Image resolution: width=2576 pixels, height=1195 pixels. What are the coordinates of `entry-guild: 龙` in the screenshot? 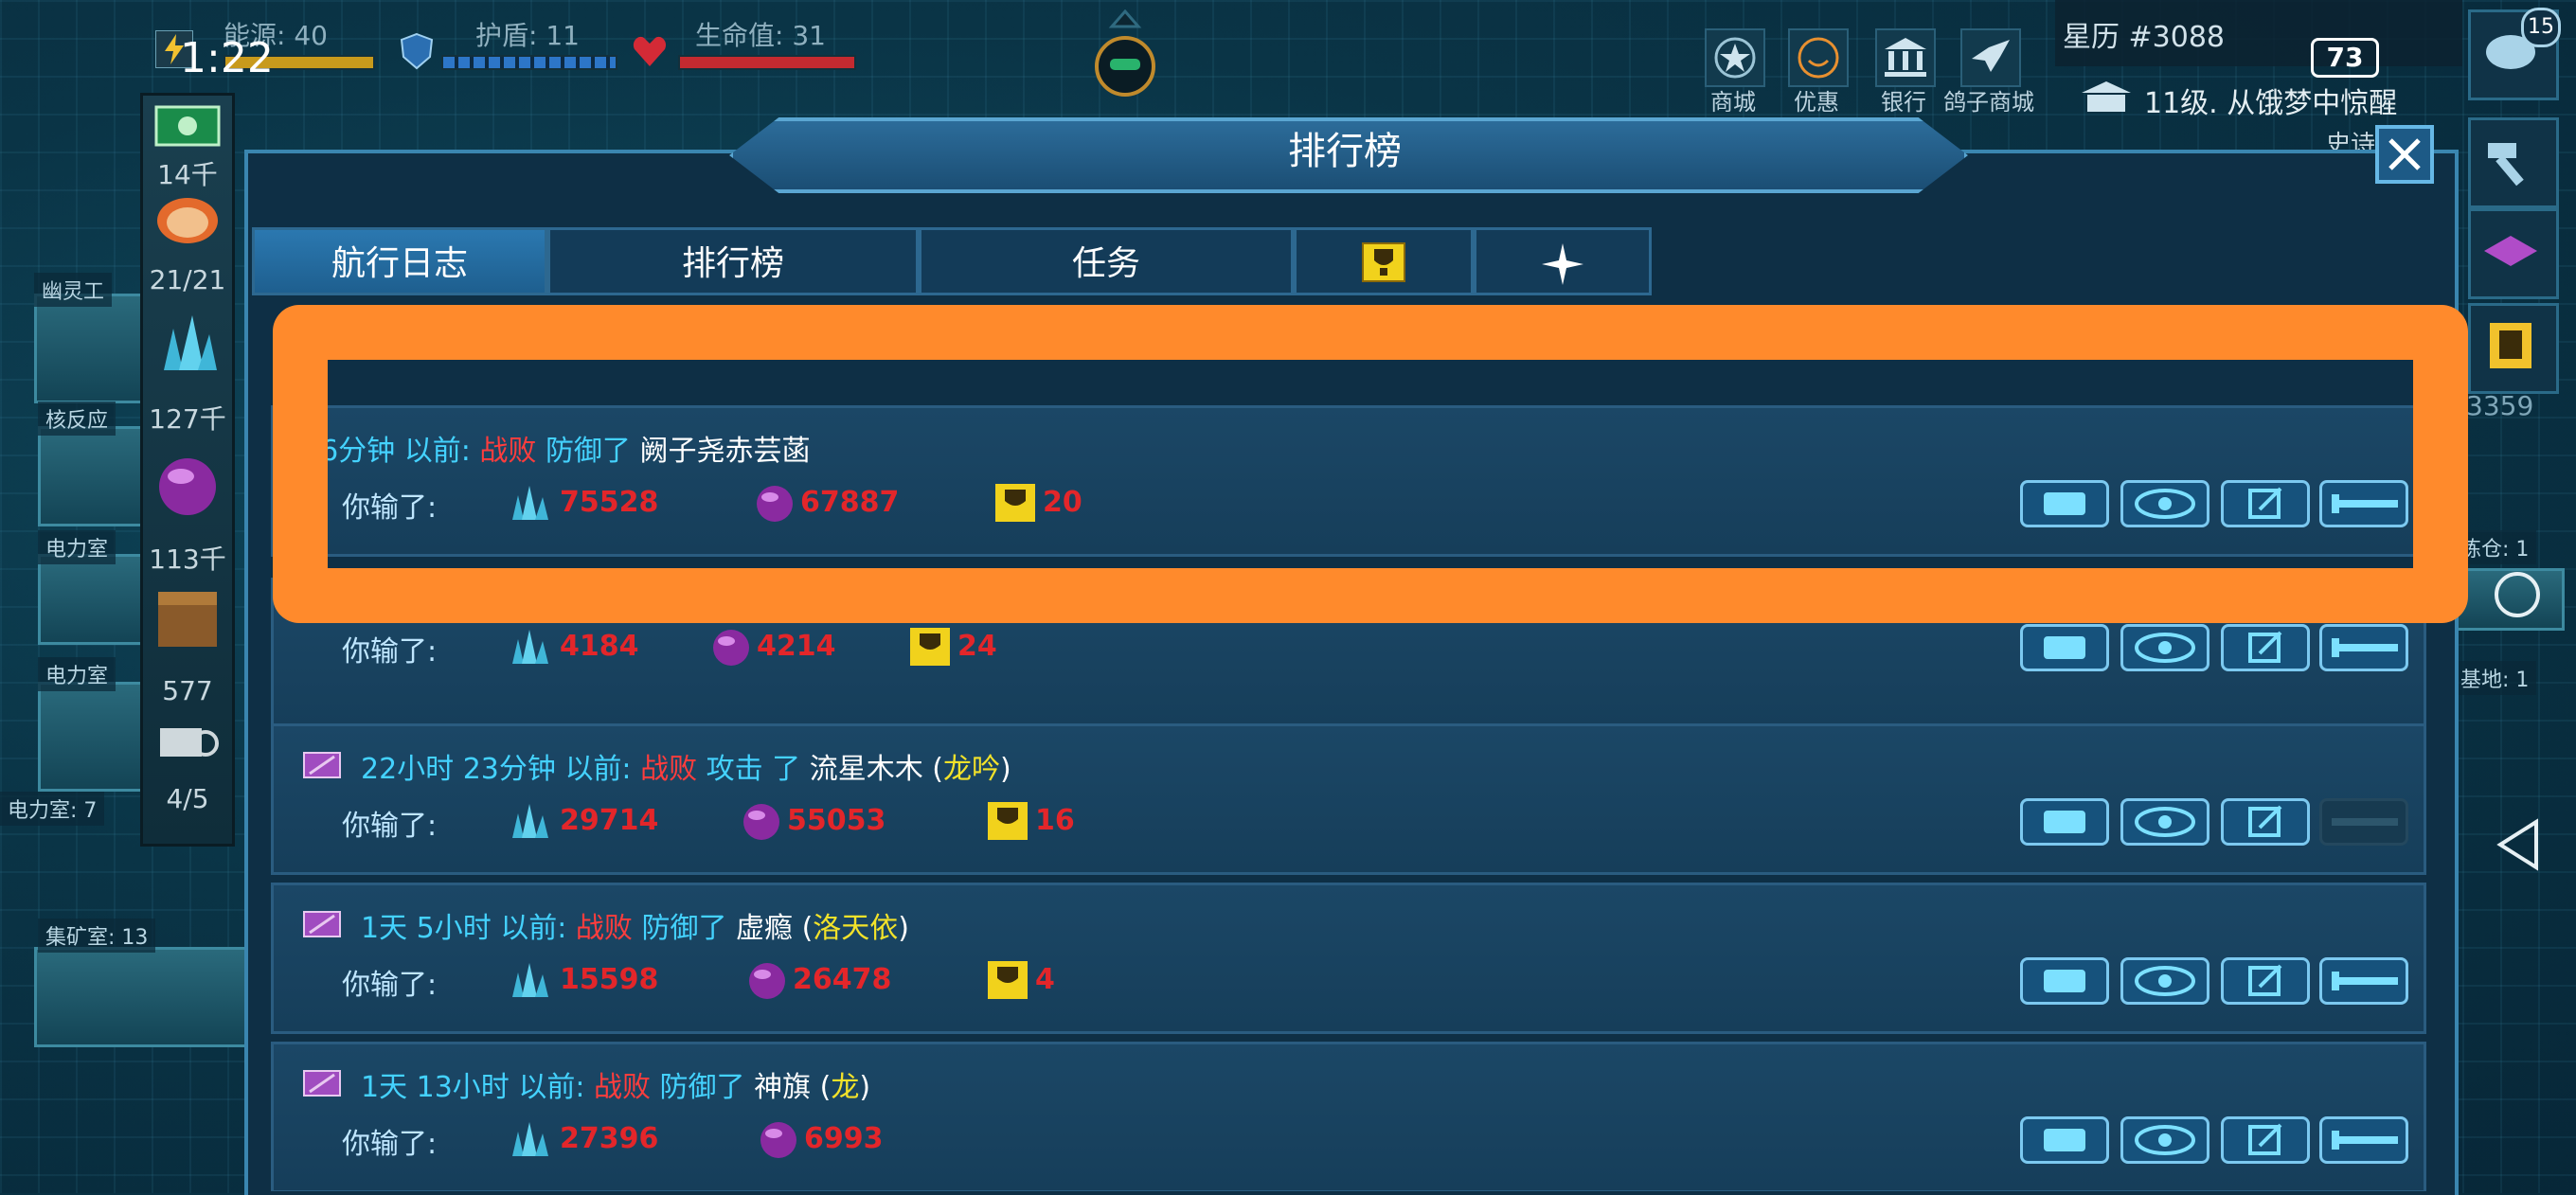 It's located at (845, 1087).